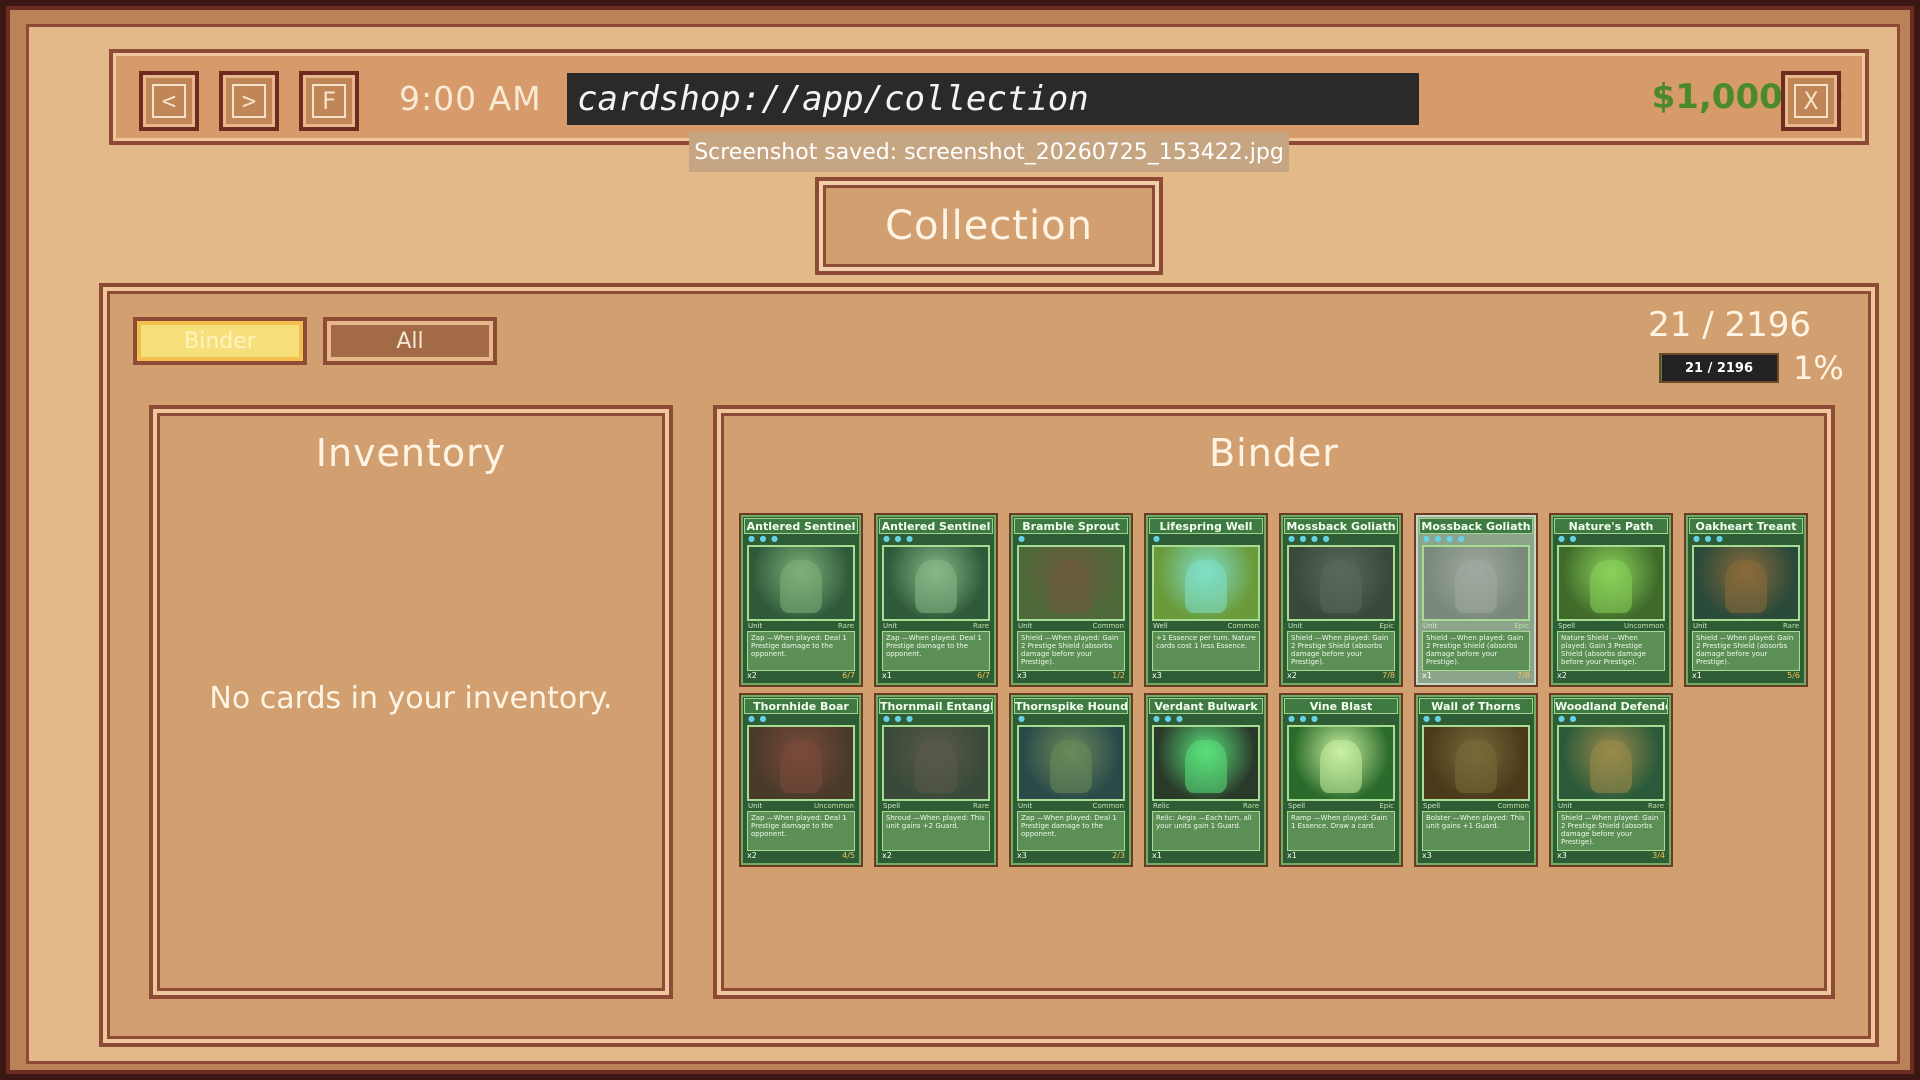  What do you see at coordinates (1719, 368) in the screenshot?
I see `collection-progress-bar: 21 / 2196` at bounding box center [1719, 368].